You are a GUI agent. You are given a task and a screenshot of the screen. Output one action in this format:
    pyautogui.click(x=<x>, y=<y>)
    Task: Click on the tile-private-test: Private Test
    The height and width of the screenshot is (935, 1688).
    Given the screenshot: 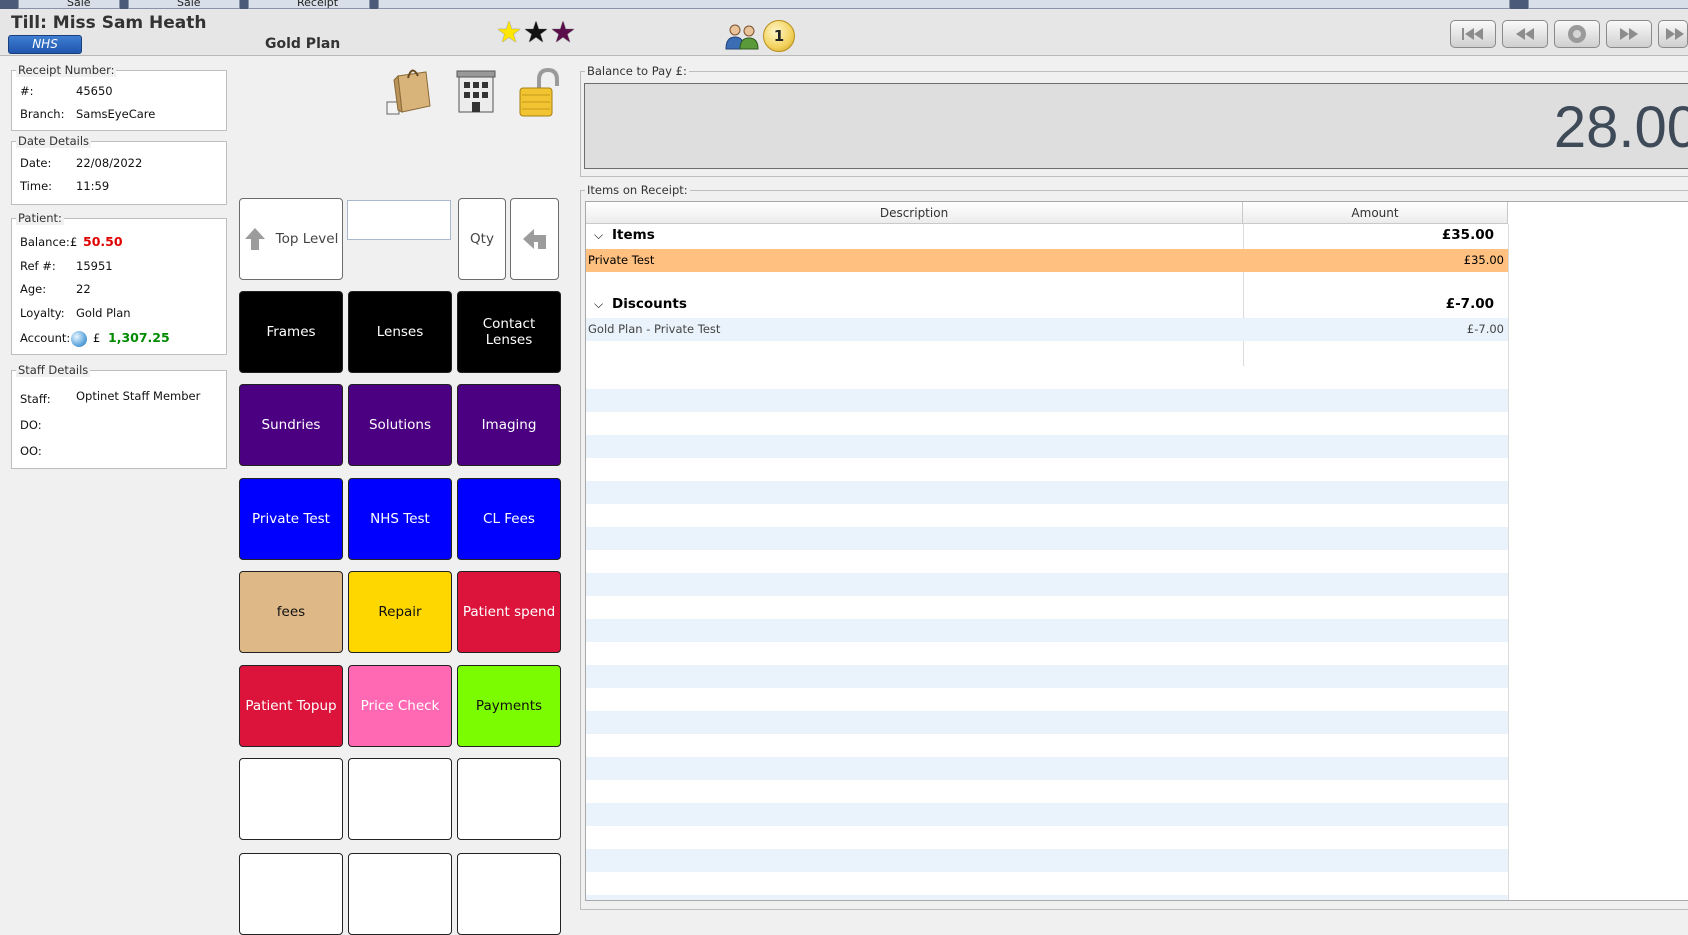 What is the action you would take?
    pyautogui.click(x=291, y=519)
    